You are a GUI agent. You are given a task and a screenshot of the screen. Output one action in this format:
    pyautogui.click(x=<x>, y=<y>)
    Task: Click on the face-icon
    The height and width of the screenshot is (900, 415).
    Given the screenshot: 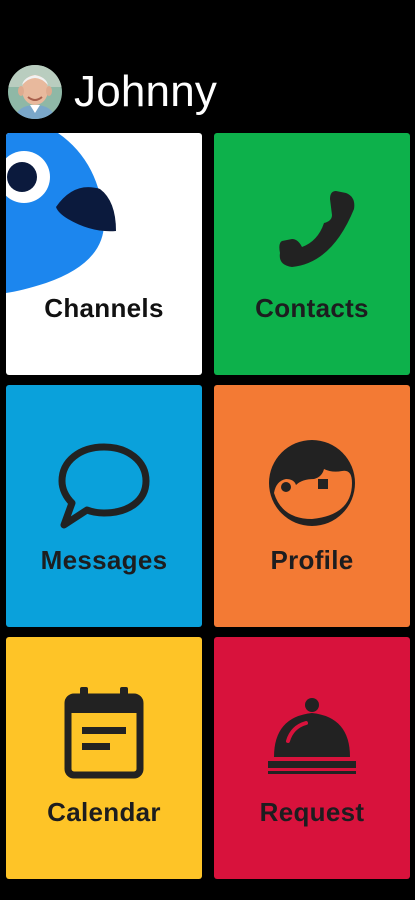 What is the action you would take?
    pyautogui.click(x=312, y=483)
    